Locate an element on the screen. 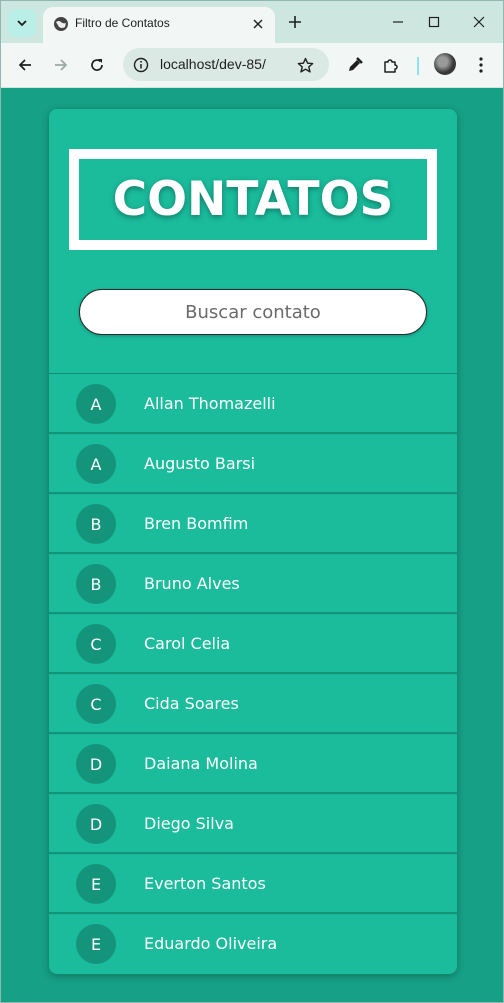 Image resolution: width=504 pixels, height=1003 pixels. close-window-button is located at coordinates (479, 22).